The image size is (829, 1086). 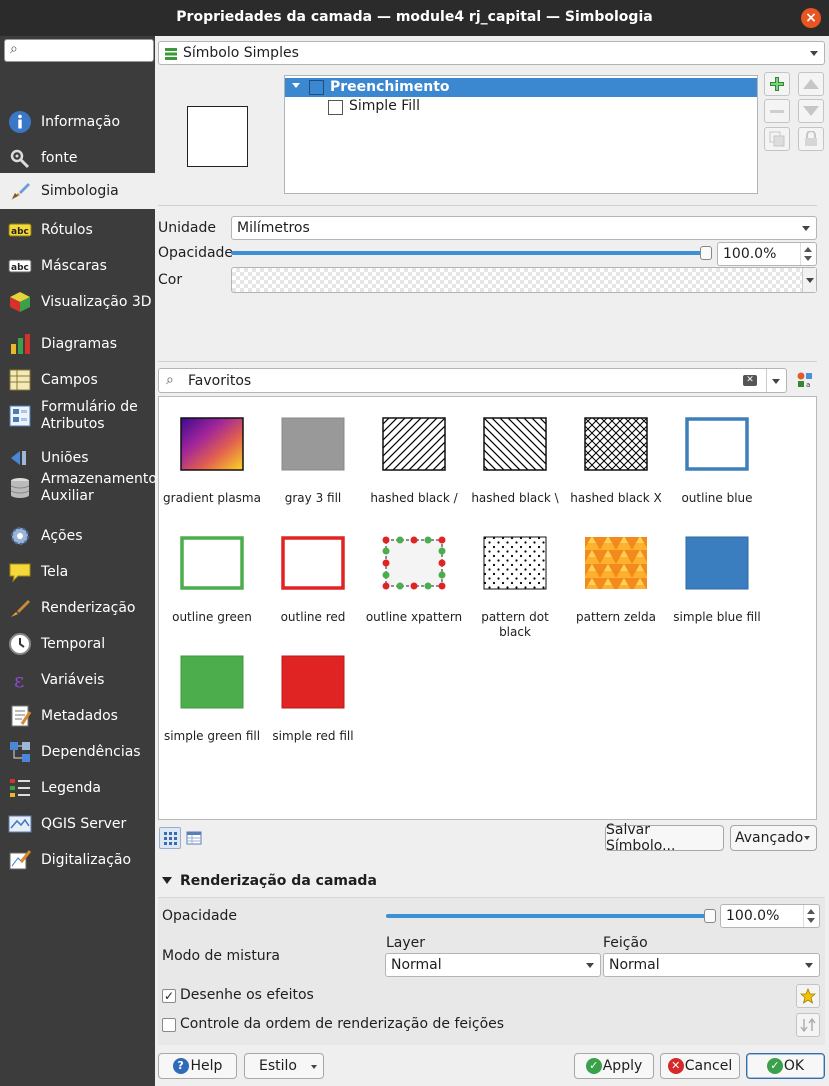 What do you see at coordinates (77, 752) in the screenshot?
I see `sidebar-item: Dependências` at bounding box center [77, 752].